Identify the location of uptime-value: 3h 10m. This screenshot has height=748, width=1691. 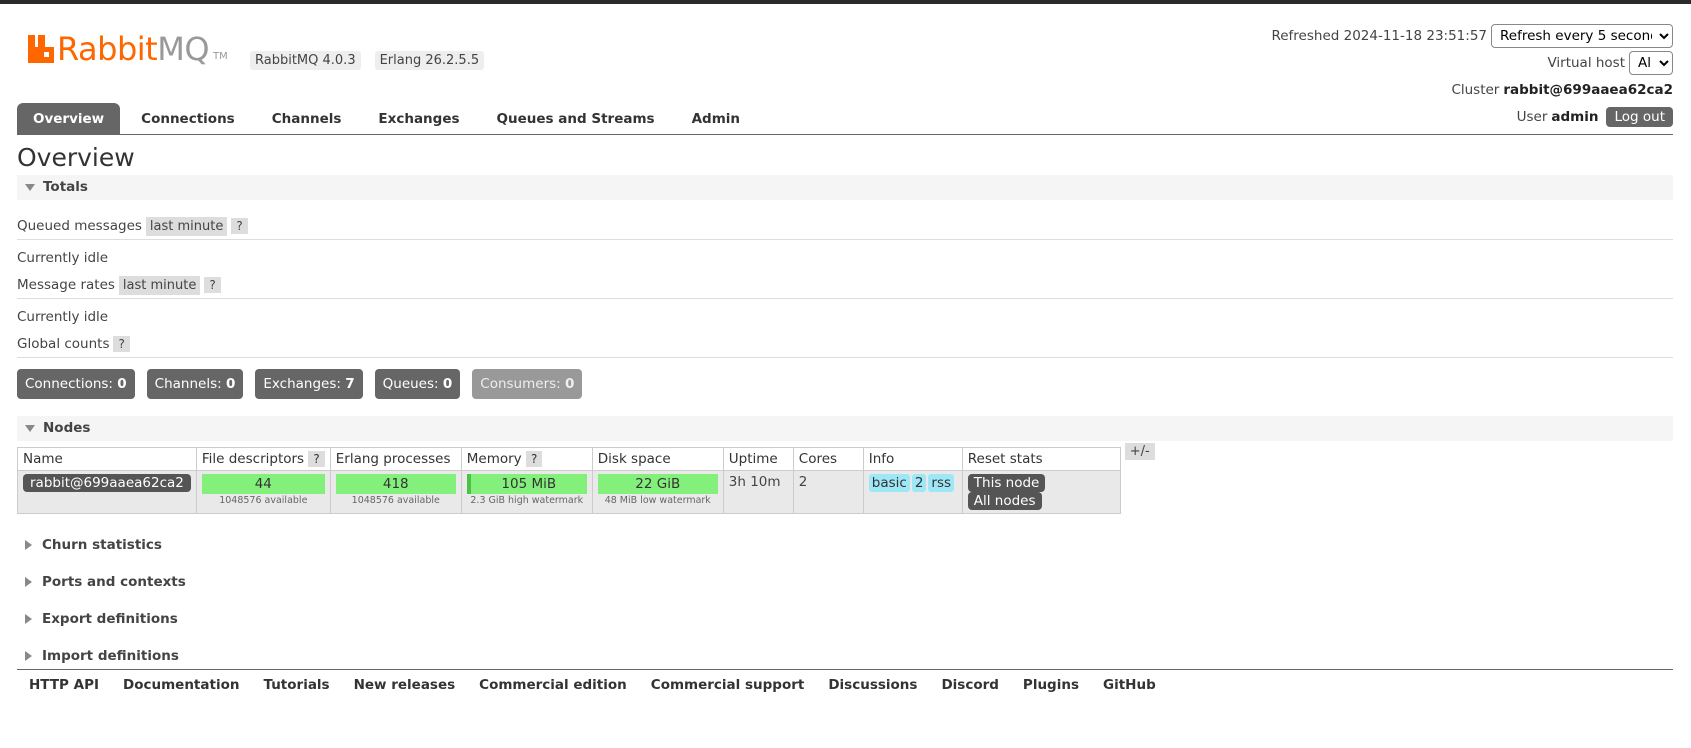
(758, 492).